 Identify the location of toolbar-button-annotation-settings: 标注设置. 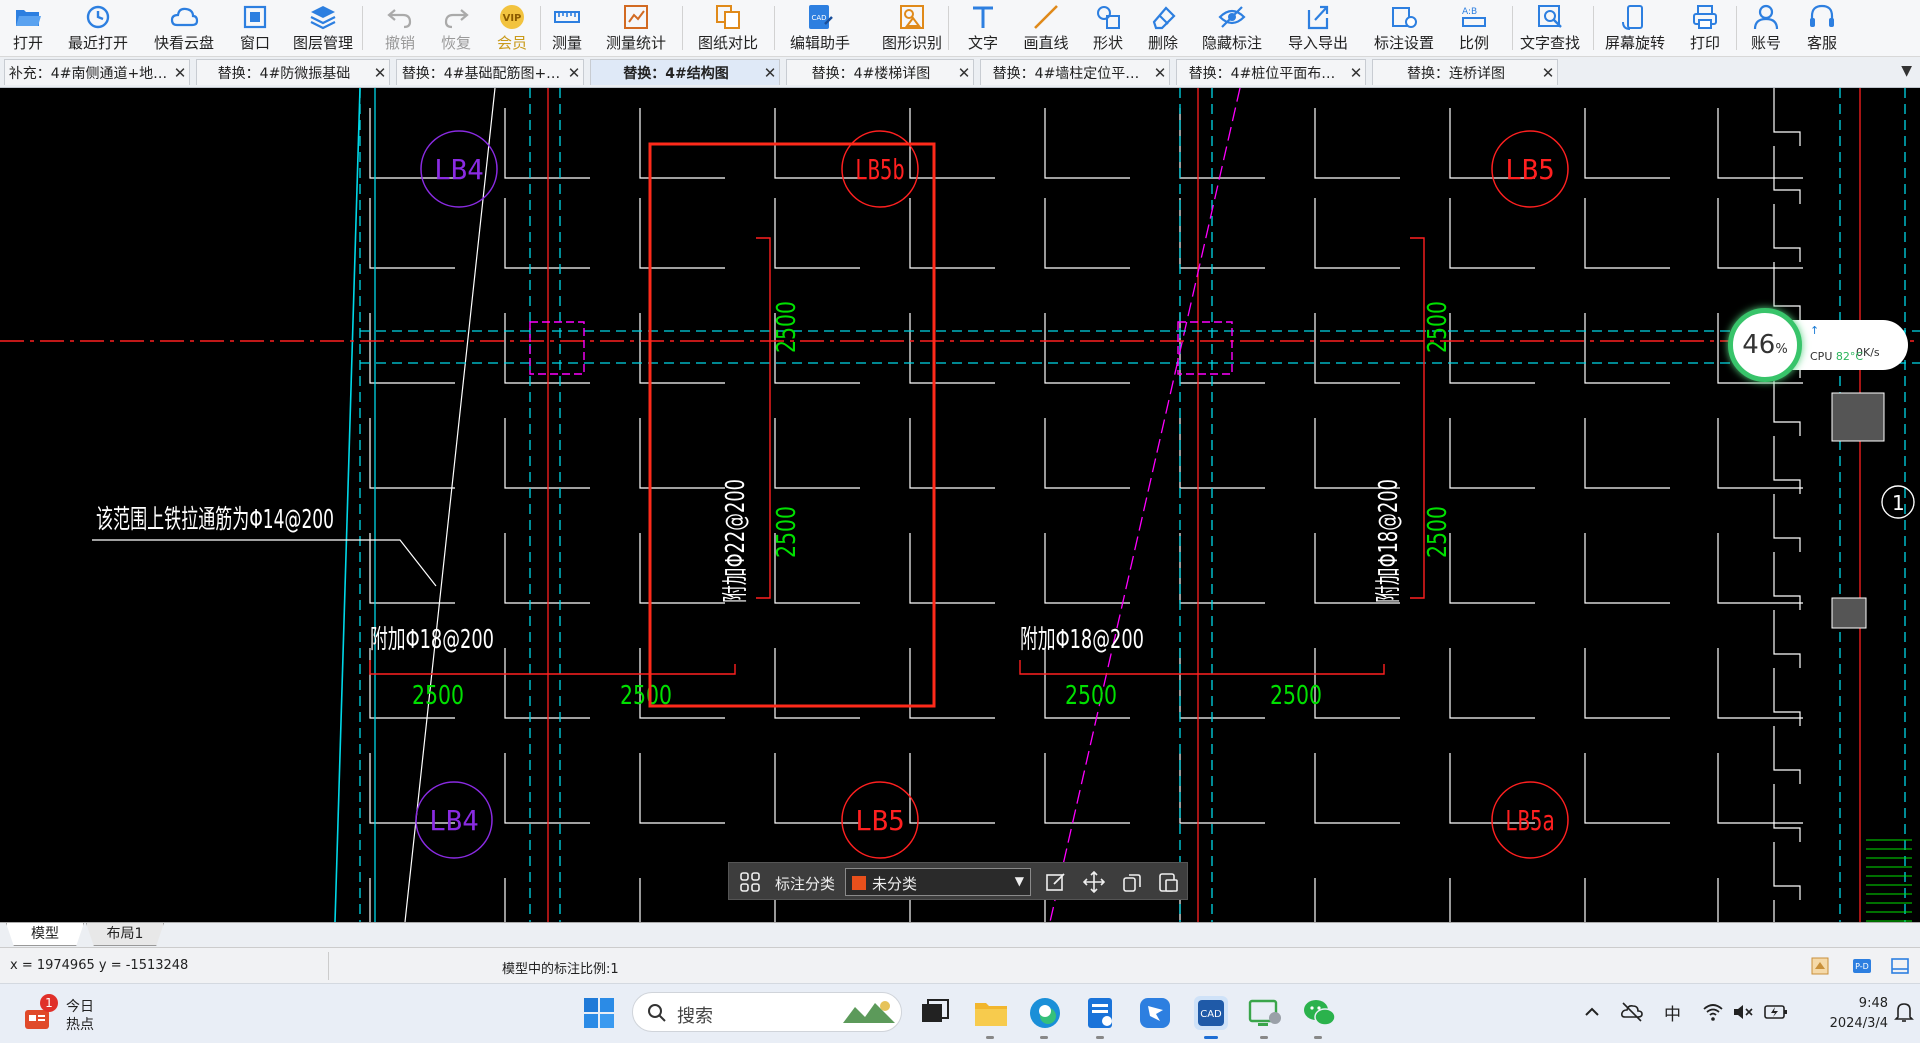
(1404, 28).